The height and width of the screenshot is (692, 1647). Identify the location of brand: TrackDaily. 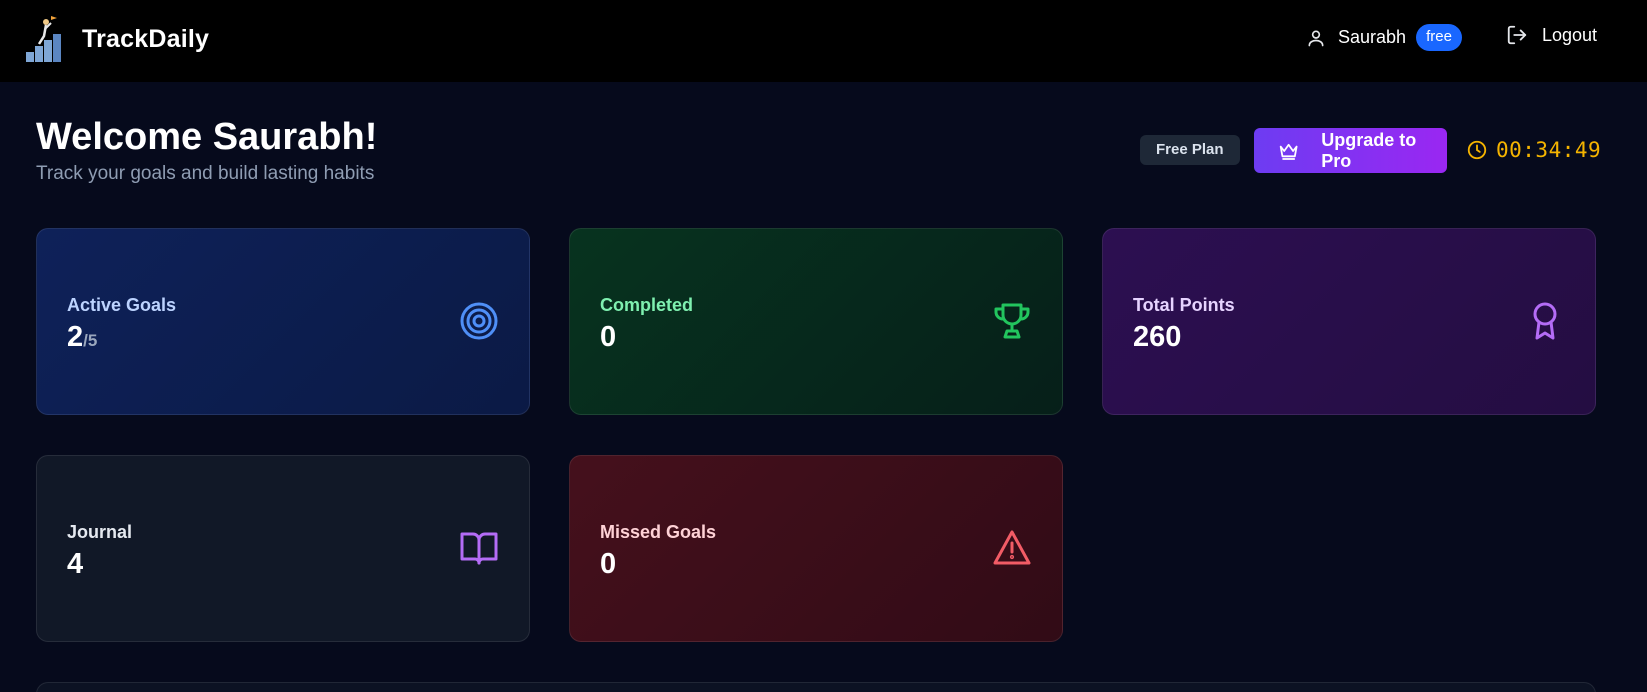
(116, 39).